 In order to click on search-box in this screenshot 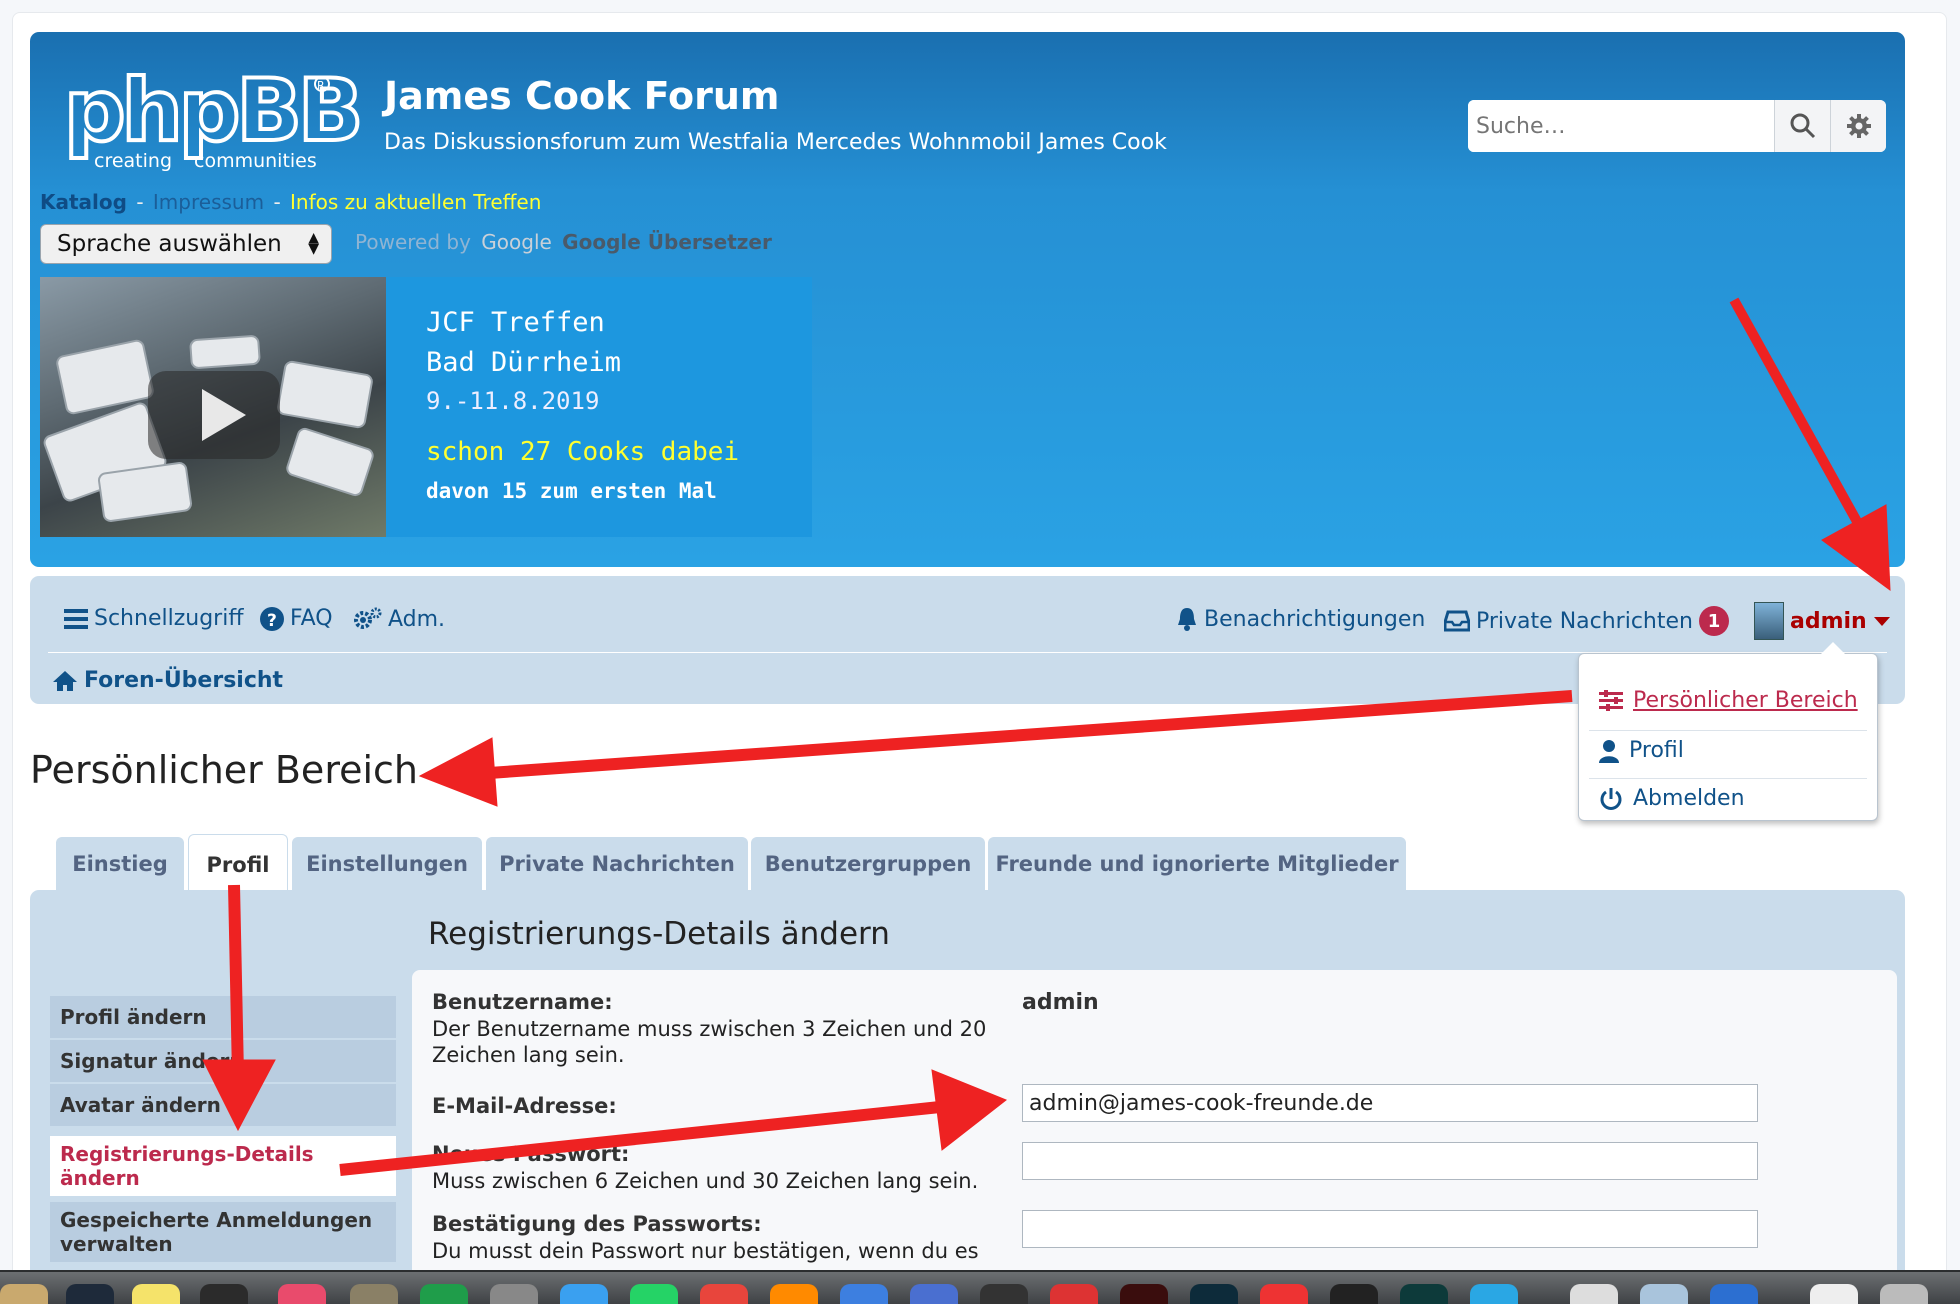, I will do `click(1677, 126)`.